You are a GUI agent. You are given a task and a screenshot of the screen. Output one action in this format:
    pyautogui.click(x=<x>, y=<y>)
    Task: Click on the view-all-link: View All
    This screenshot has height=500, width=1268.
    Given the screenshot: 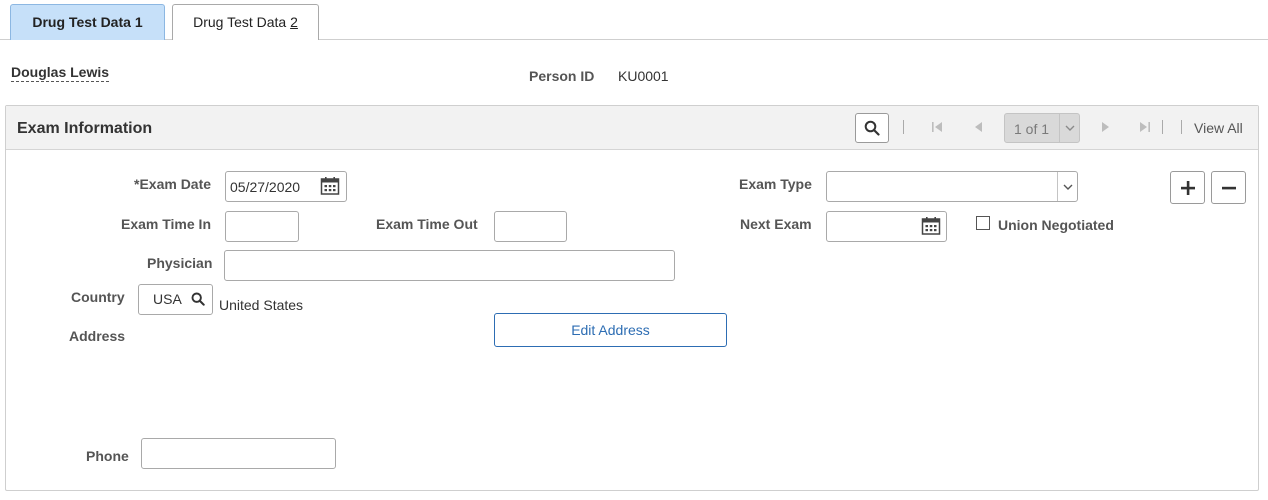 What is the action you would take?
    pyautogui.click(x=1218, y=128)
    